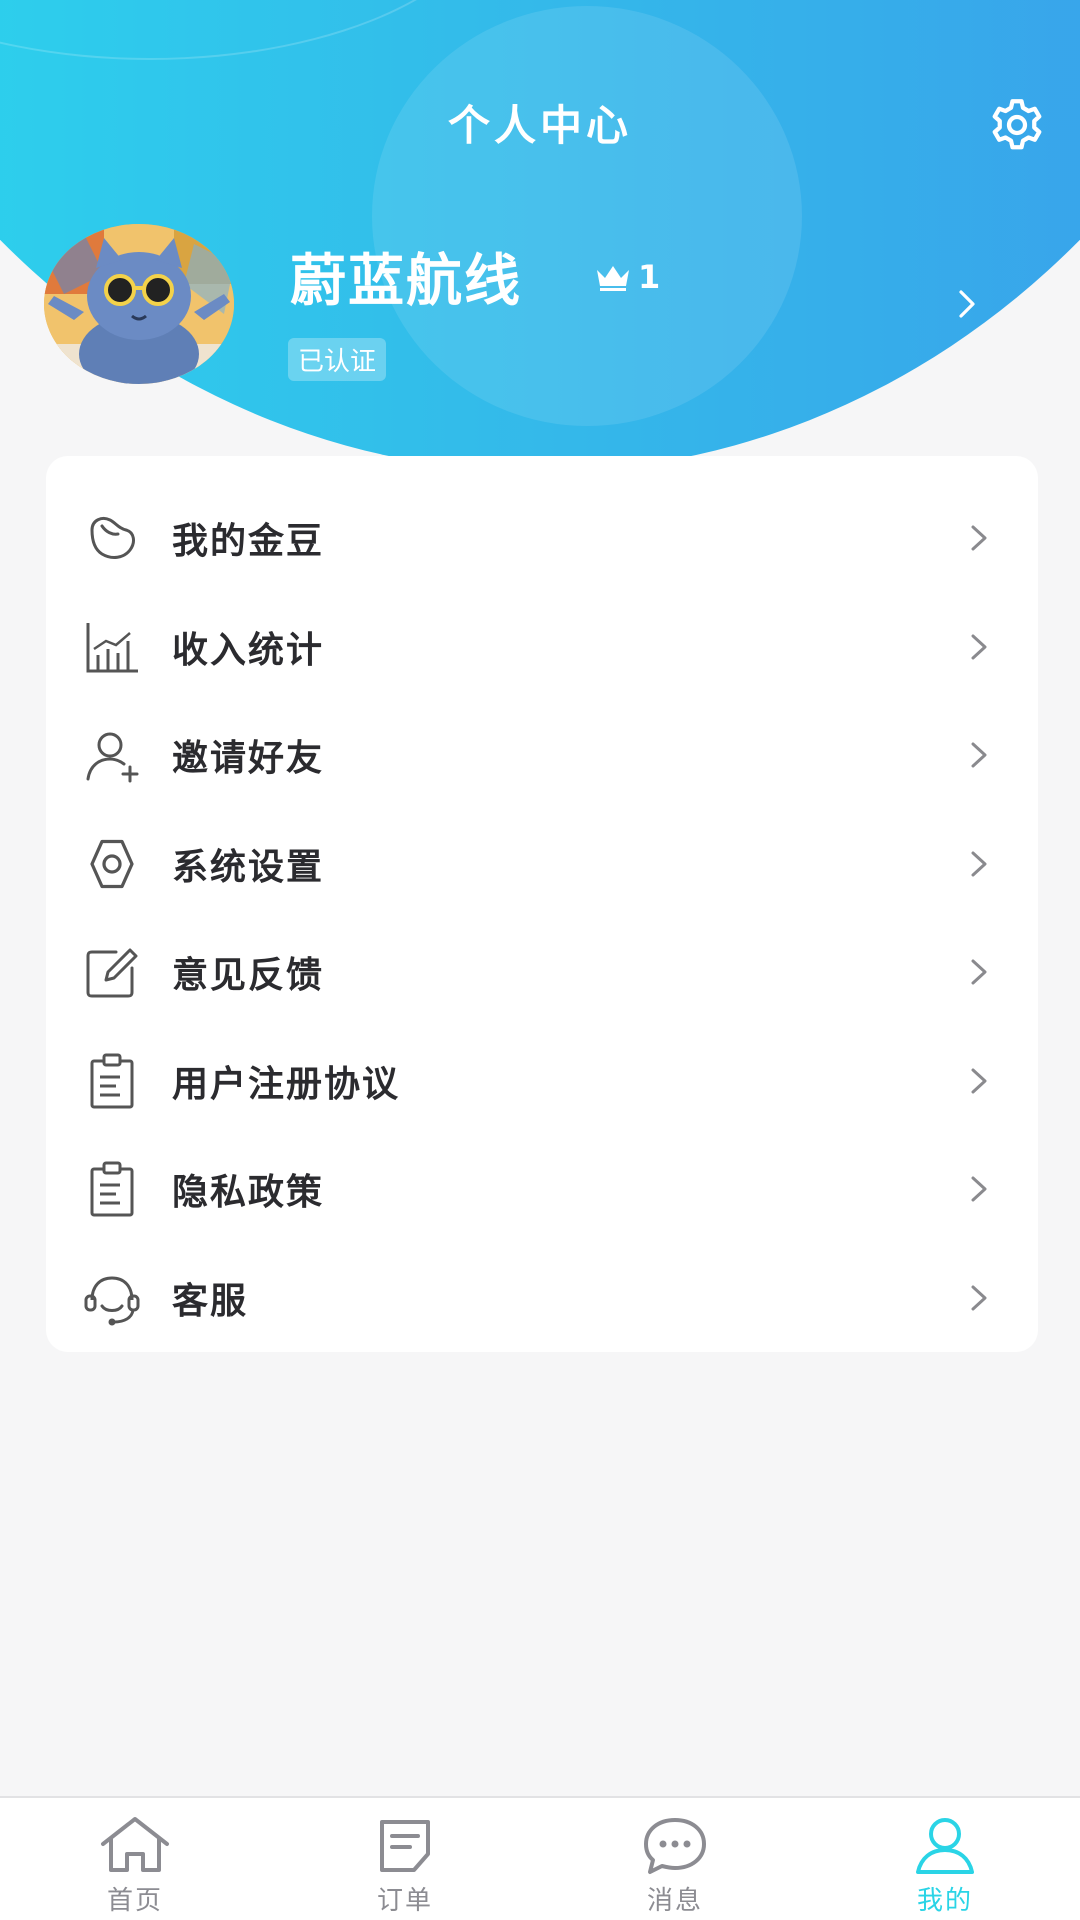 The width and height of the screenshot is (1080, 1920). What do you see at coordinates (248, 976) in the screenshot?
I see `menu-item-label: 意见反馈` at bounding box center [248, 976].